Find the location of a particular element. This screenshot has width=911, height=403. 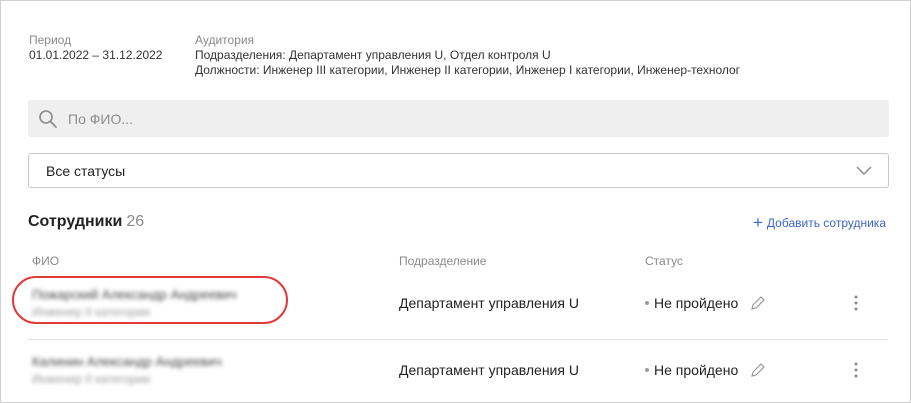

status-filter-select: Все статусы is located at coordinates (458, 170).